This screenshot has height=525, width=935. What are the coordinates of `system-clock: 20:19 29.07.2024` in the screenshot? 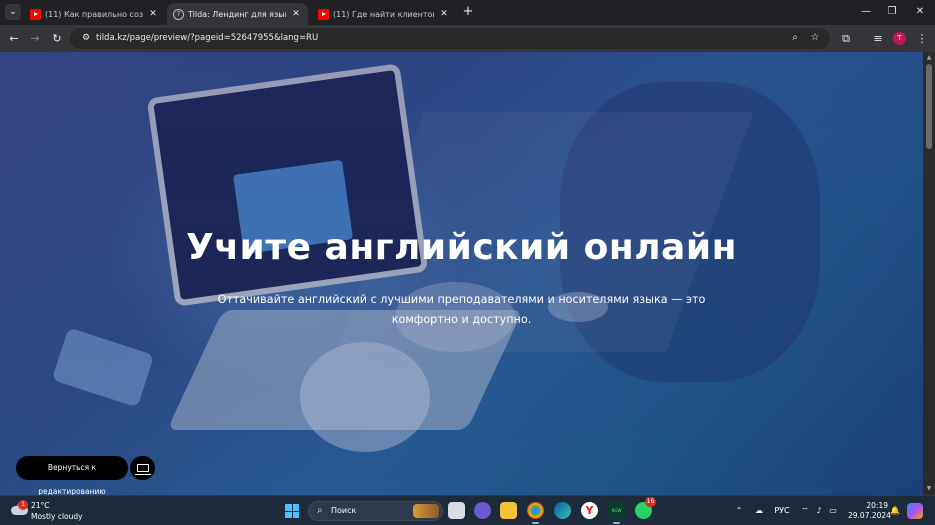 It's located at (869, 511).